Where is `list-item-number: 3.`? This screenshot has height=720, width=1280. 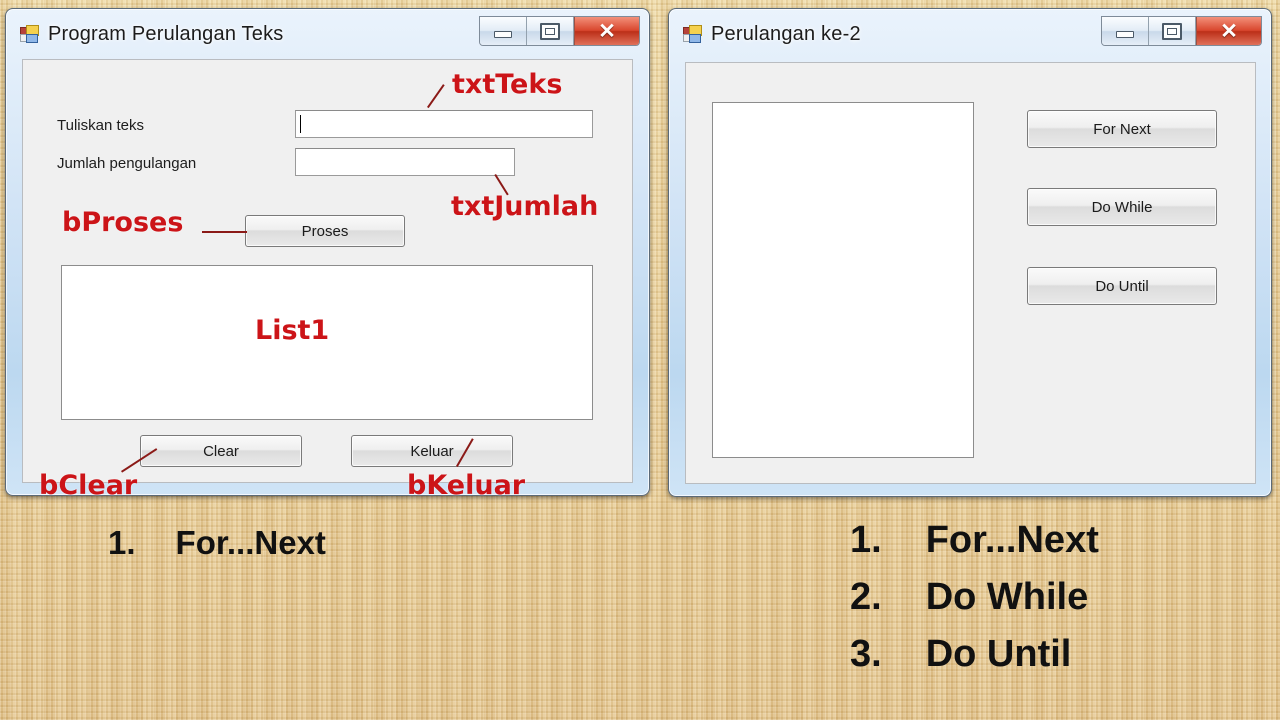
list-item-number: 3. is located at coordinates (866, 654).